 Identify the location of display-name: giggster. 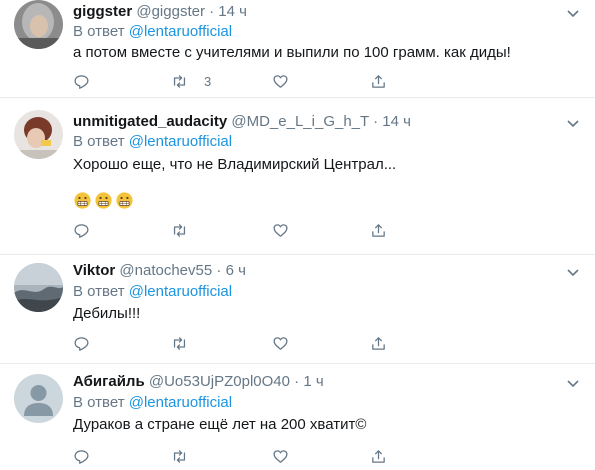
(102, 11).